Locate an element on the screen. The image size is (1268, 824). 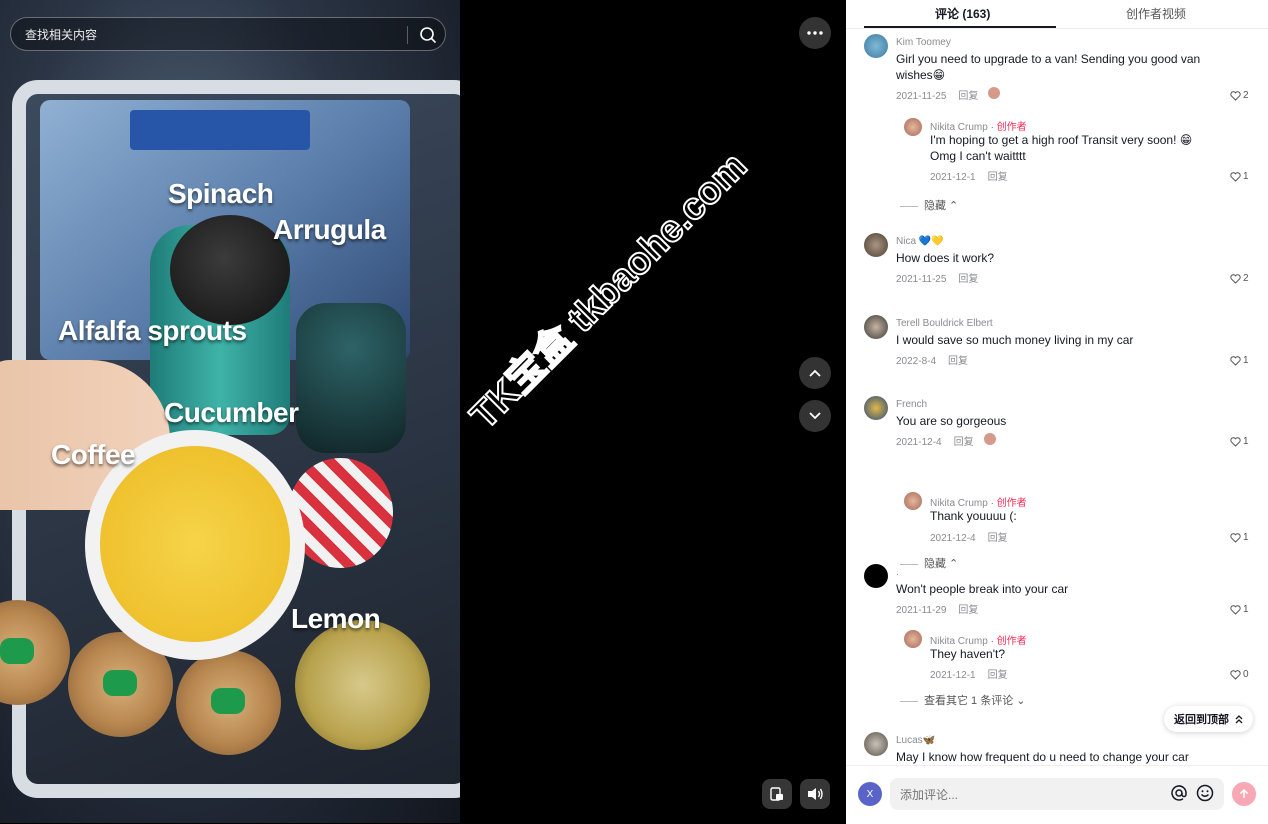
volume-icon is located at coordinates (815, 794).